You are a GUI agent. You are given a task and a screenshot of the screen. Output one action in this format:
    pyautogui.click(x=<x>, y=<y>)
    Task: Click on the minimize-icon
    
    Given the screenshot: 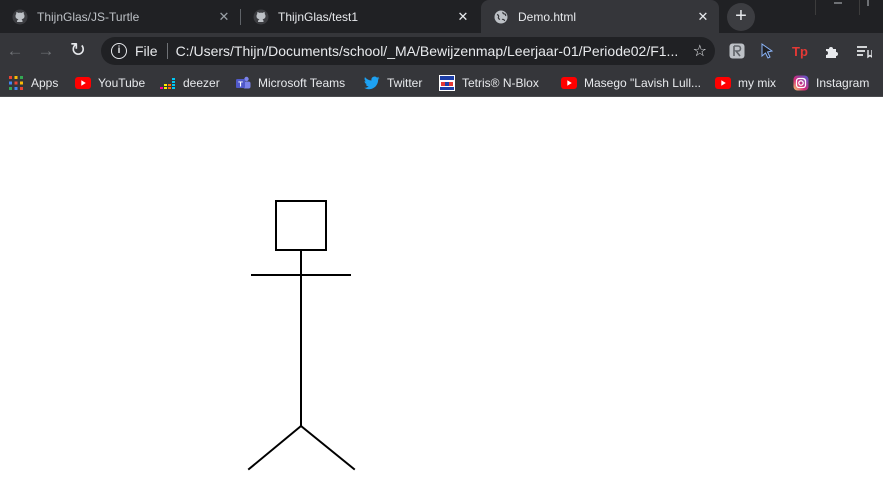 What is the action you would take?
    pyautogui.click(x=837, y=3)
    